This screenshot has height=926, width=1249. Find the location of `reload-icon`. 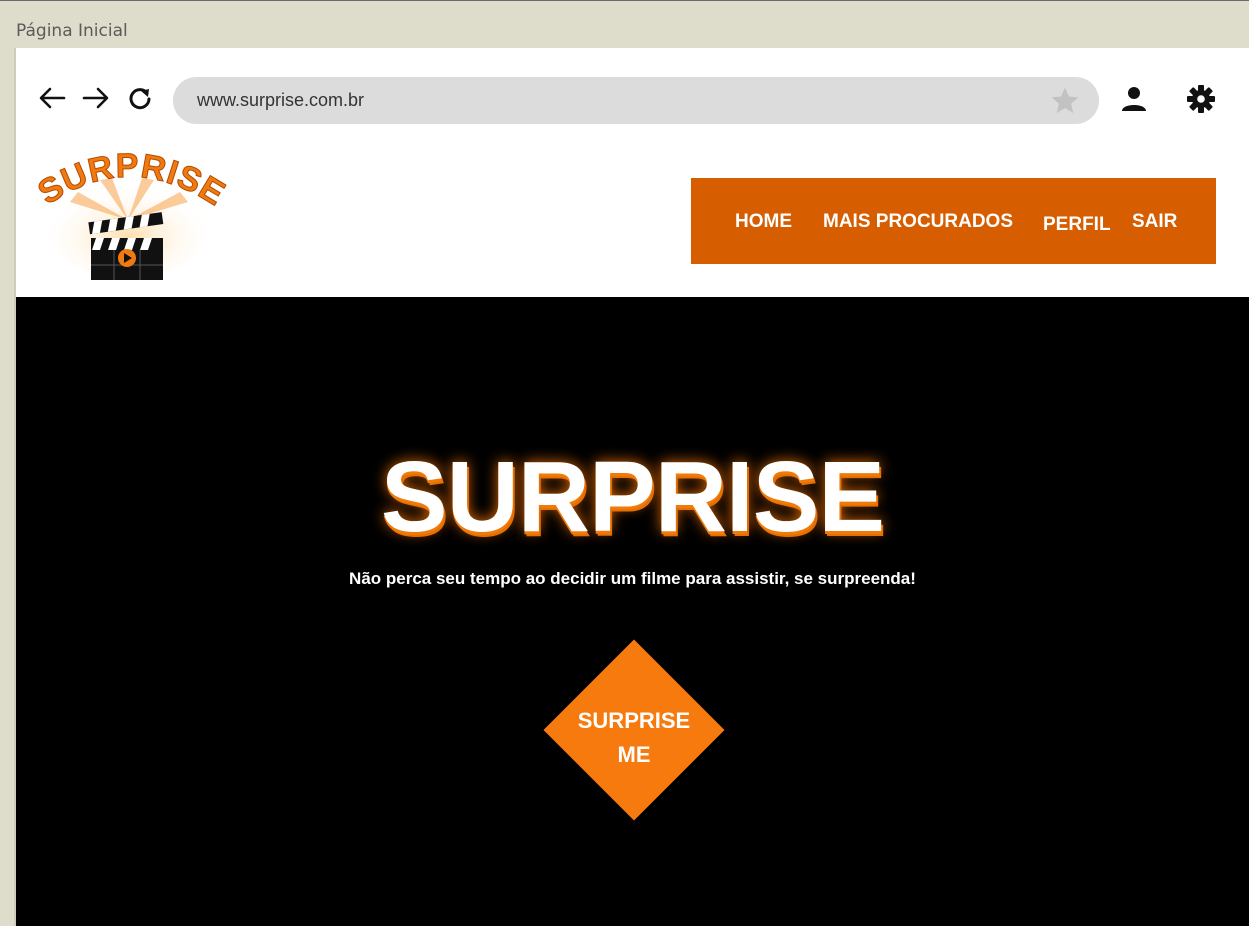

reload-icon is located at coordinates (140, 99).